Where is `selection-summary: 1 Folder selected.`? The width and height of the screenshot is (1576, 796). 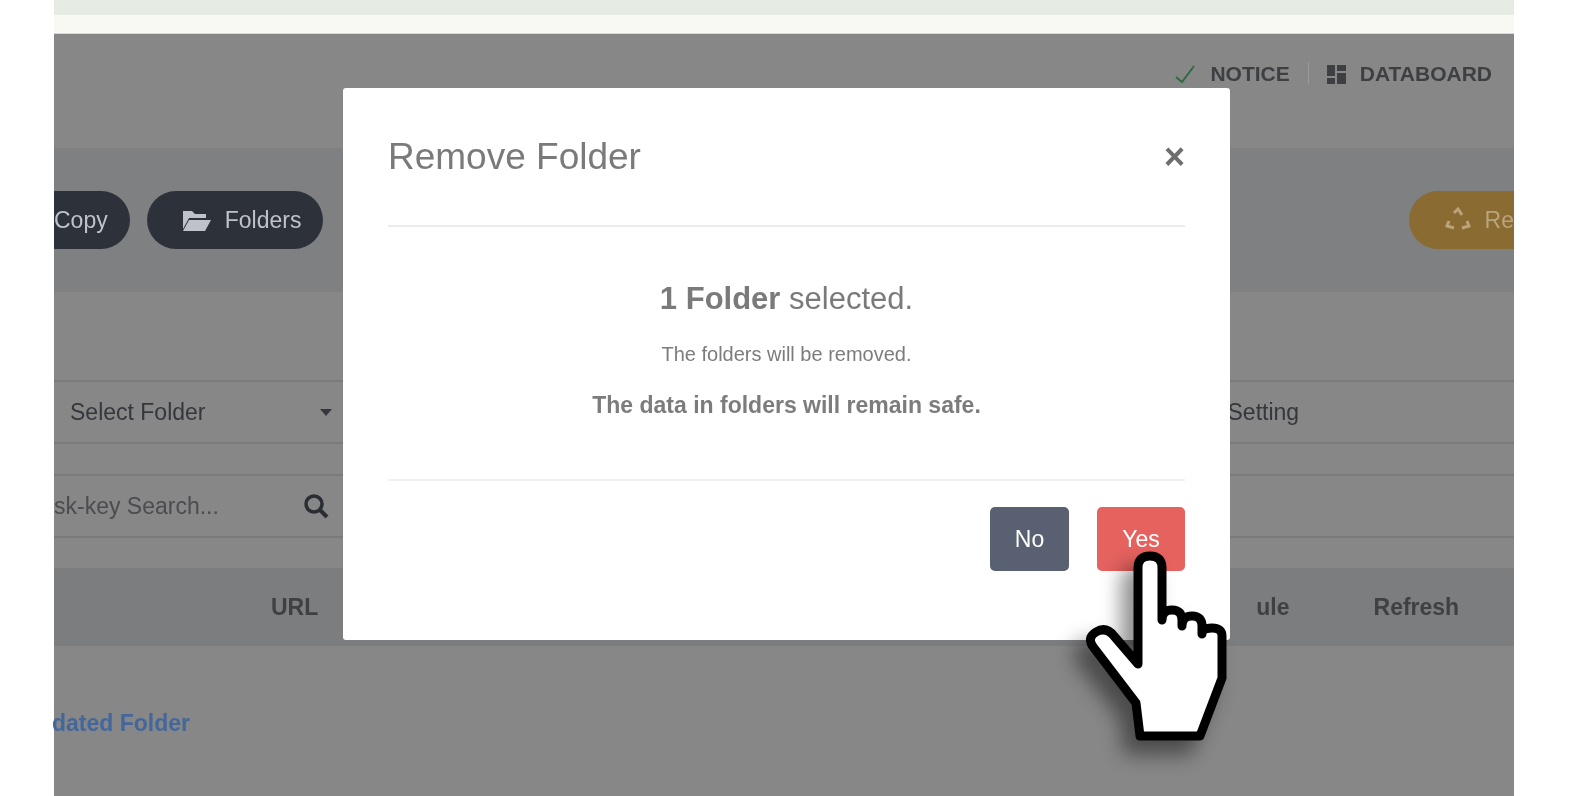 selection-summary: 1 Folder selected. is located at coordinates (786, 299).